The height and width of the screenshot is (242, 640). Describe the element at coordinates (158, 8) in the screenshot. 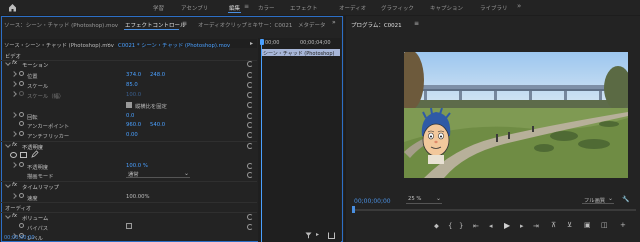

I see `workspace-tab-learn: 学習` at that location.